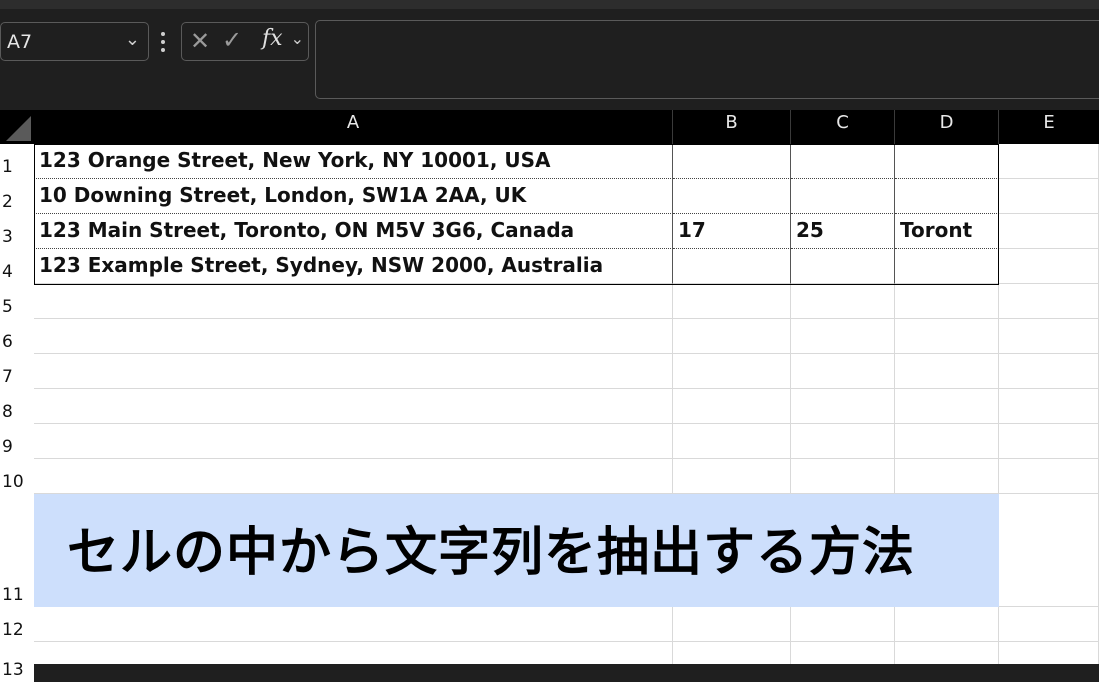 This screenshot has height=682, width=1099. Describe the element at coordinates (7, 307) in the screenshot. I see `row-number: 5` at that location.